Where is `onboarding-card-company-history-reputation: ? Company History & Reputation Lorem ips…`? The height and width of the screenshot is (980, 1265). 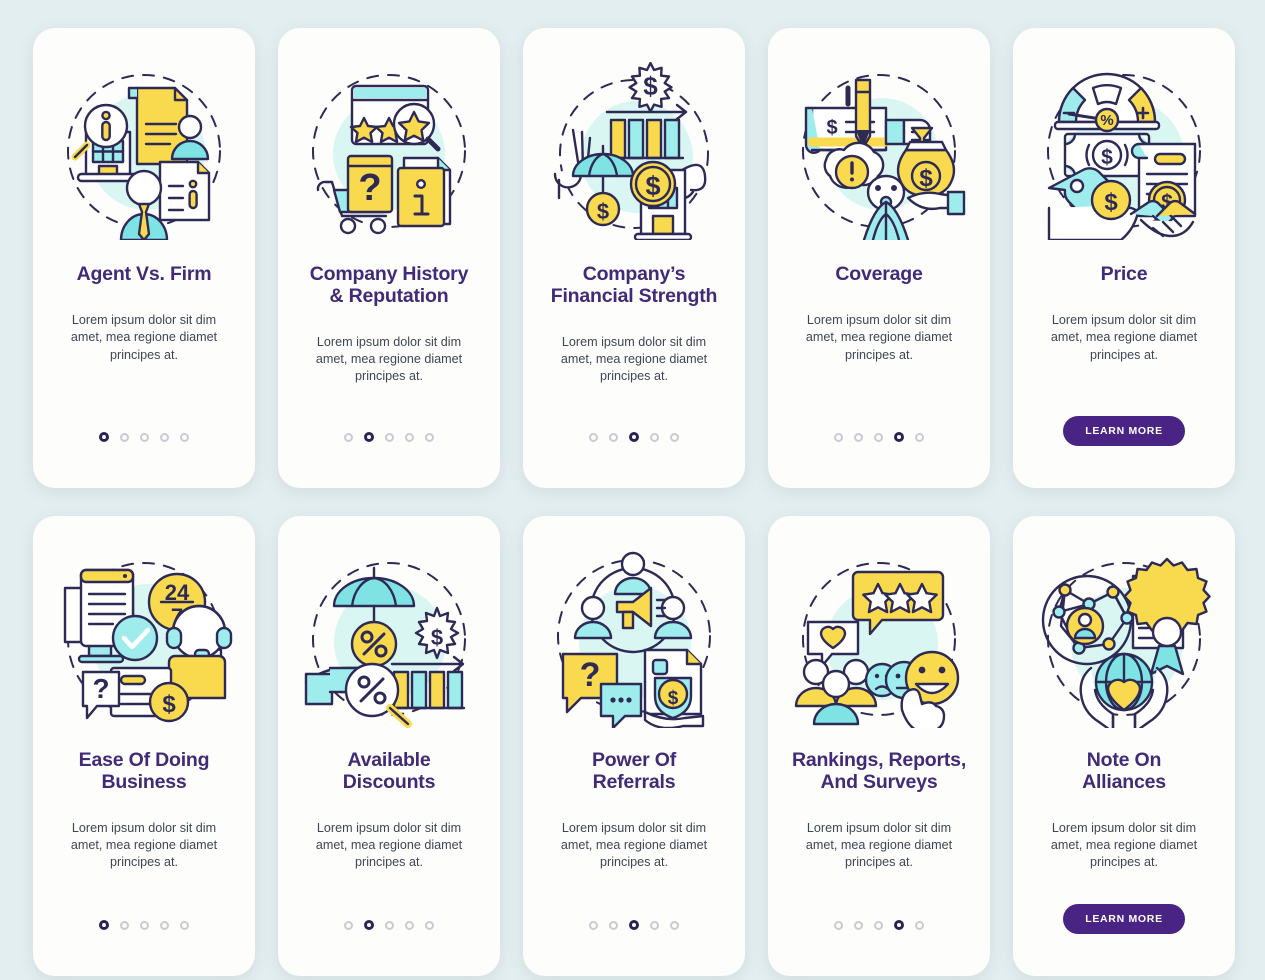
onboarding-card-company-history-reputation: ? Company History & Reputation Lorem ips… is located at coordinates (389, 258).